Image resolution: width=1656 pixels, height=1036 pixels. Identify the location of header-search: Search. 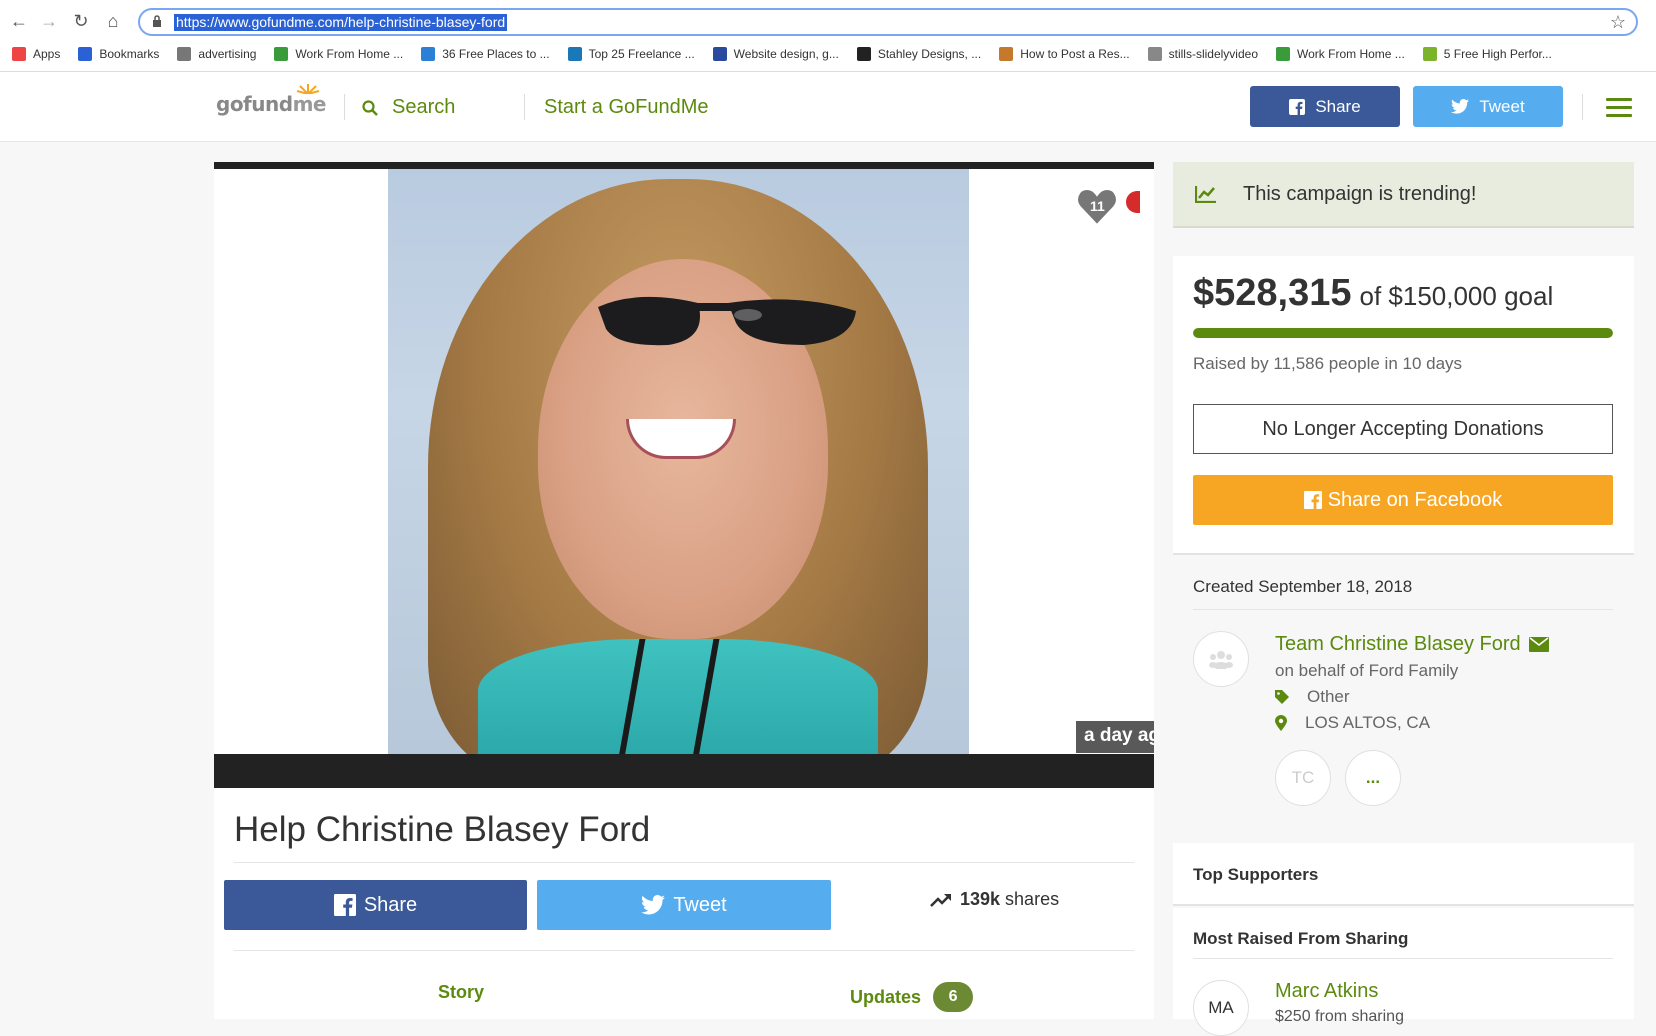
(408, 107).